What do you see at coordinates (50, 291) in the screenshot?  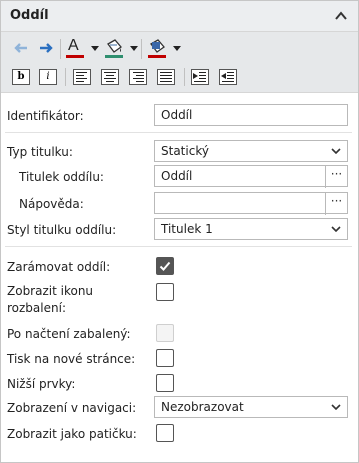 I see `show-expand-icon-label-line1: Zobrazit ikonu` at bounding box center [50, 291].